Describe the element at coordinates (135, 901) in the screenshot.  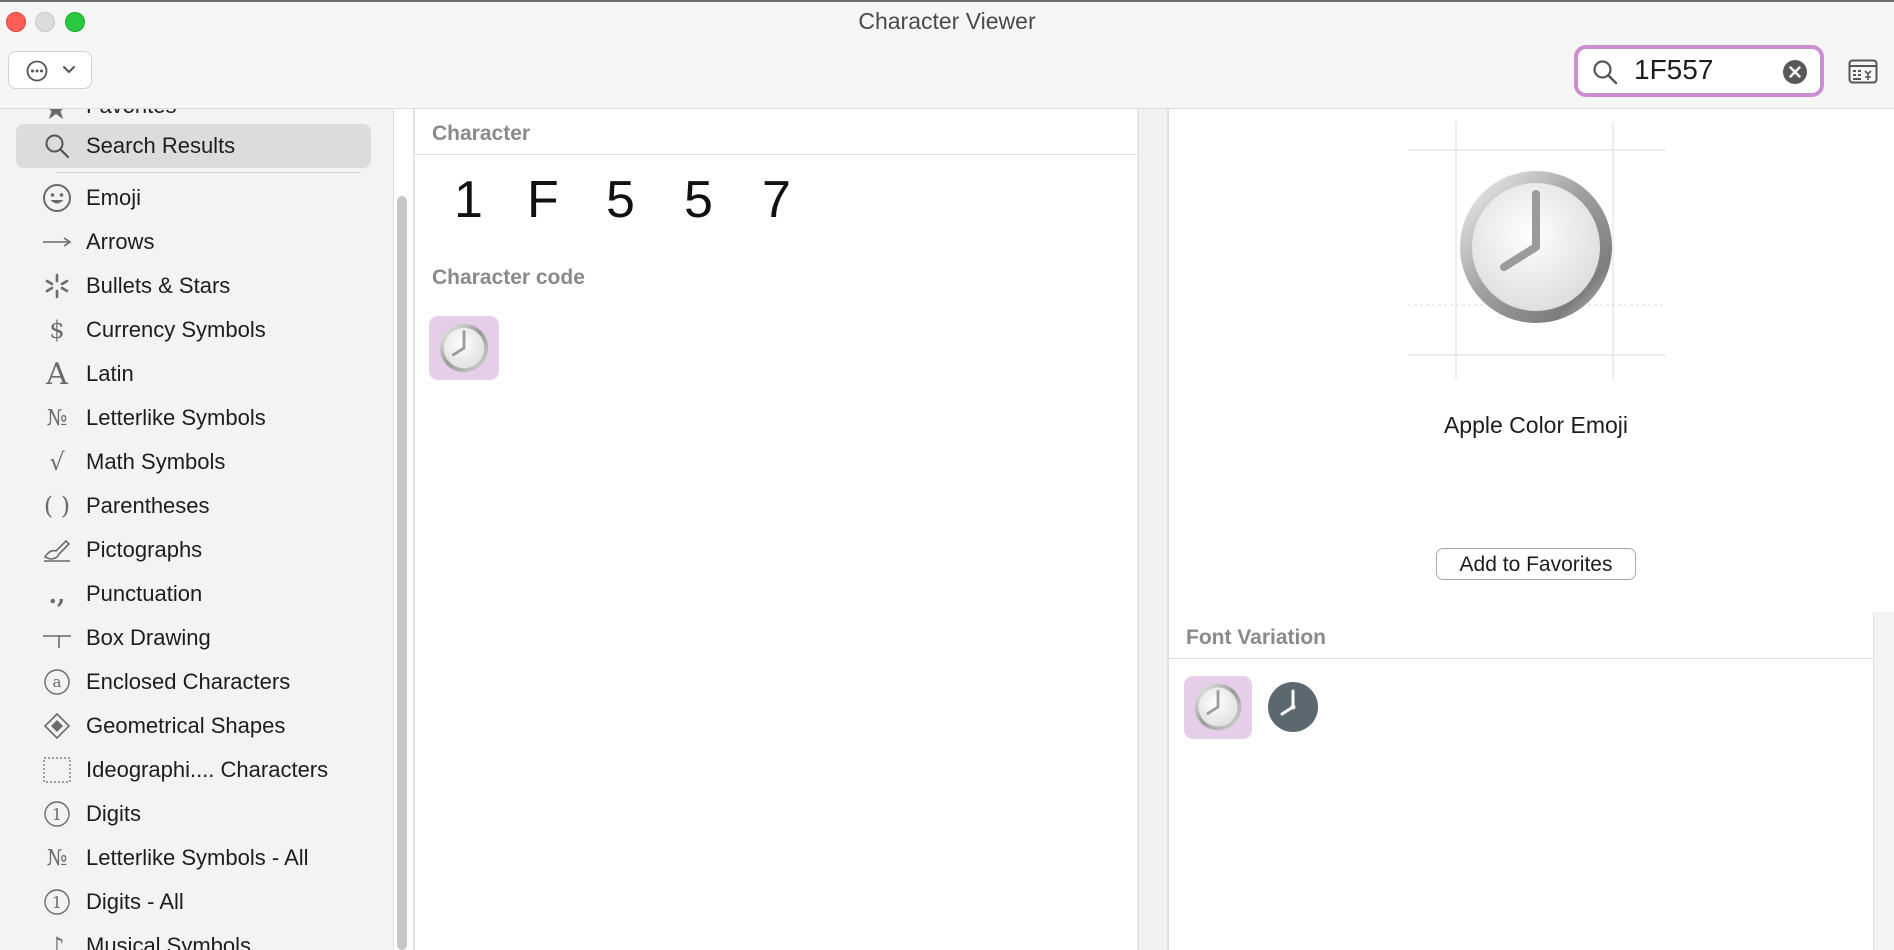
I see `sidebar-item-label: Digits - All` at that location.